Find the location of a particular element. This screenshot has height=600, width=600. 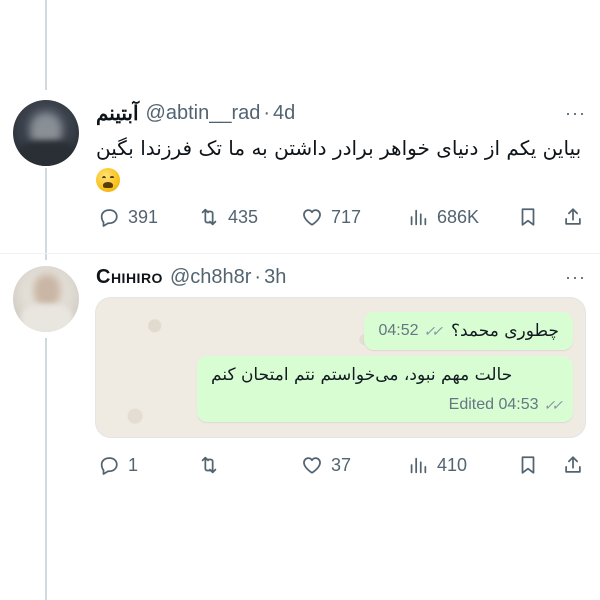

views-count: 410 is located at coordinates (452, 464).